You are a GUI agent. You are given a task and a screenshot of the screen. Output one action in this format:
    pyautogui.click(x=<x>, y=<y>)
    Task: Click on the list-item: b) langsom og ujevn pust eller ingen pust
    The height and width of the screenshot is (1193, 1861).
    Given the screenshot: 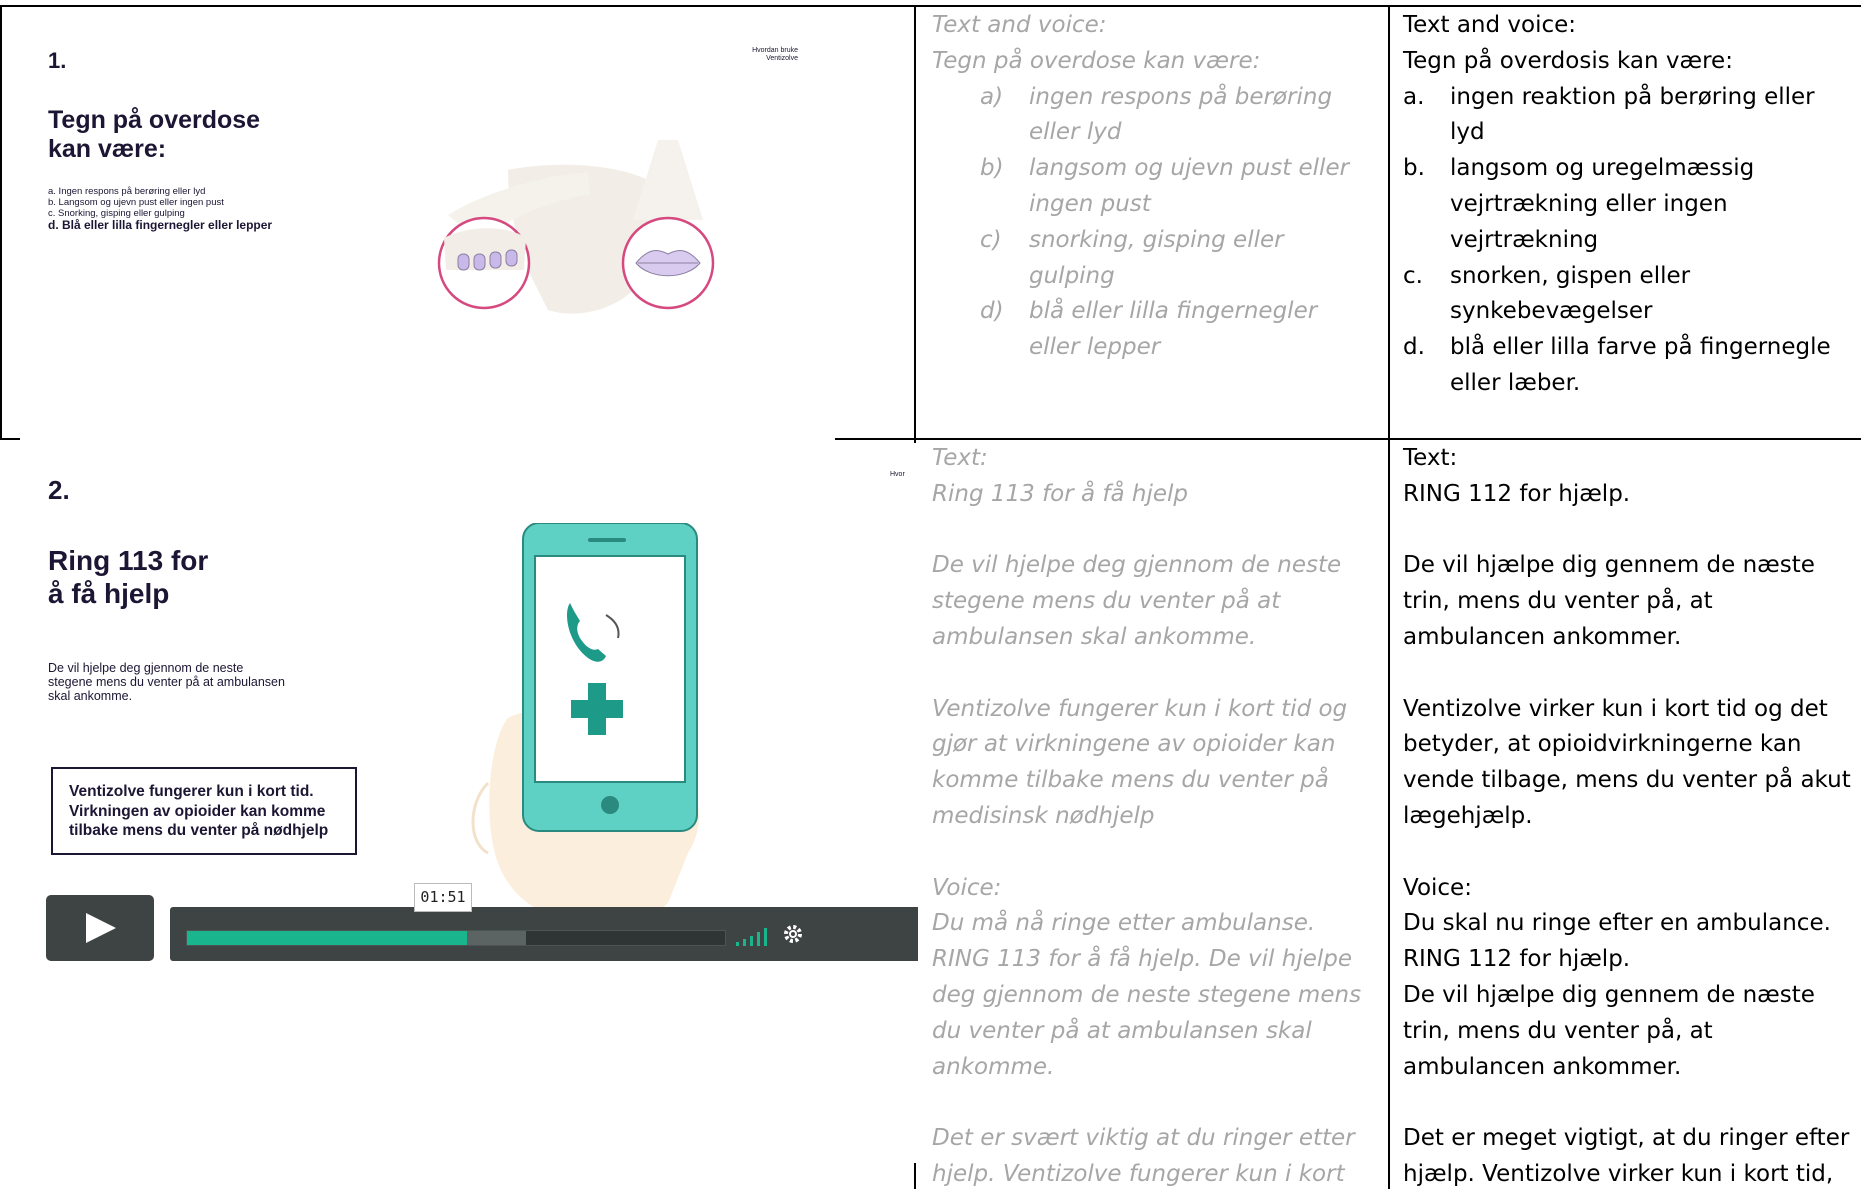 What is the action you would take?
    pyautogui.click(x=1165, y=186)
    